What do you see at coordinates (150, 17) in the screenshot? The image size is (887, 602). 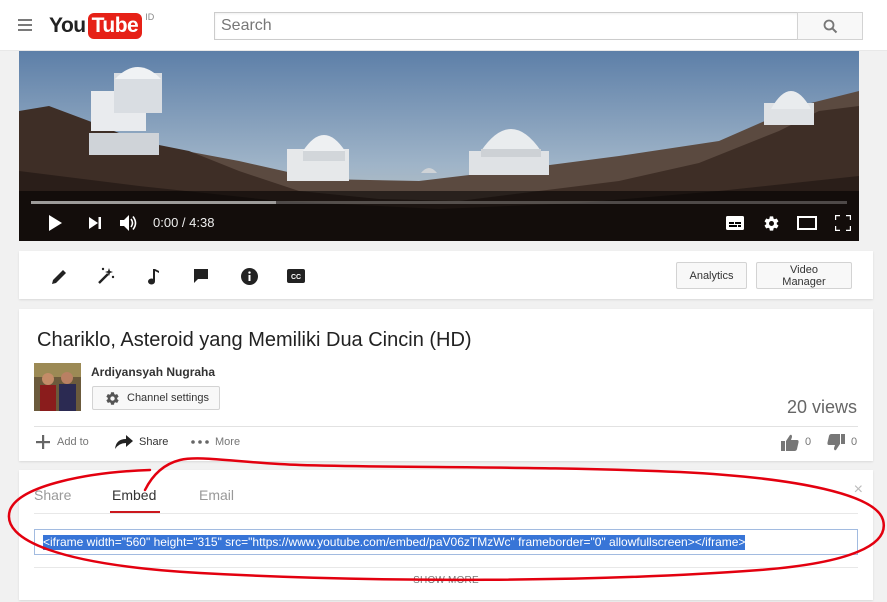 I see `logo-region-code: ID` at bounding box center [150, 17].